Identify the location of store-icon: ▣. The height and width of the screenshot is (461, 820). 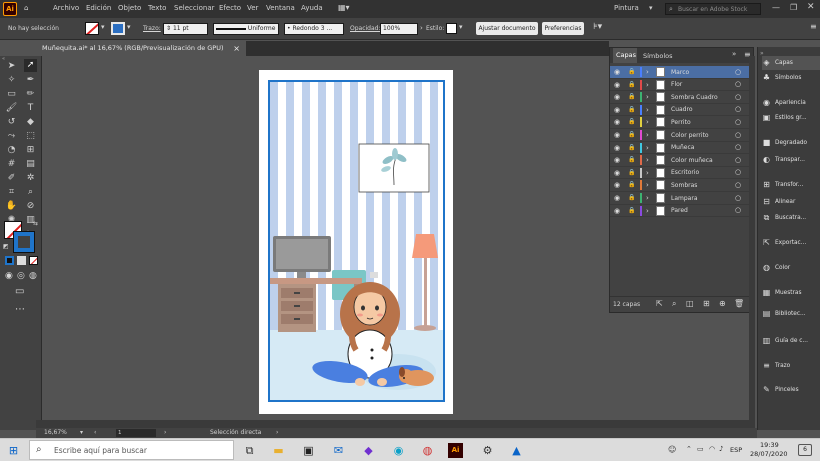
(308, 450).